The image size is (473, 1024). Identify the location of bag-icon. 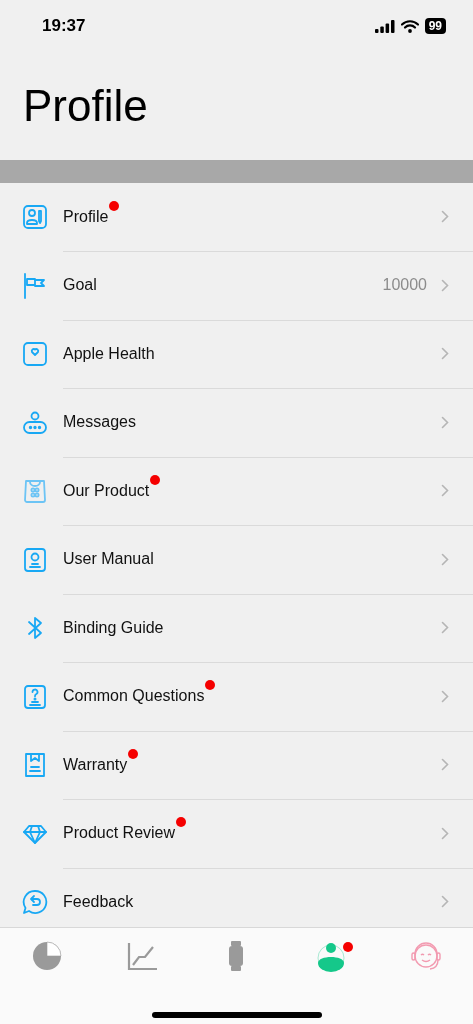
(35, 491).